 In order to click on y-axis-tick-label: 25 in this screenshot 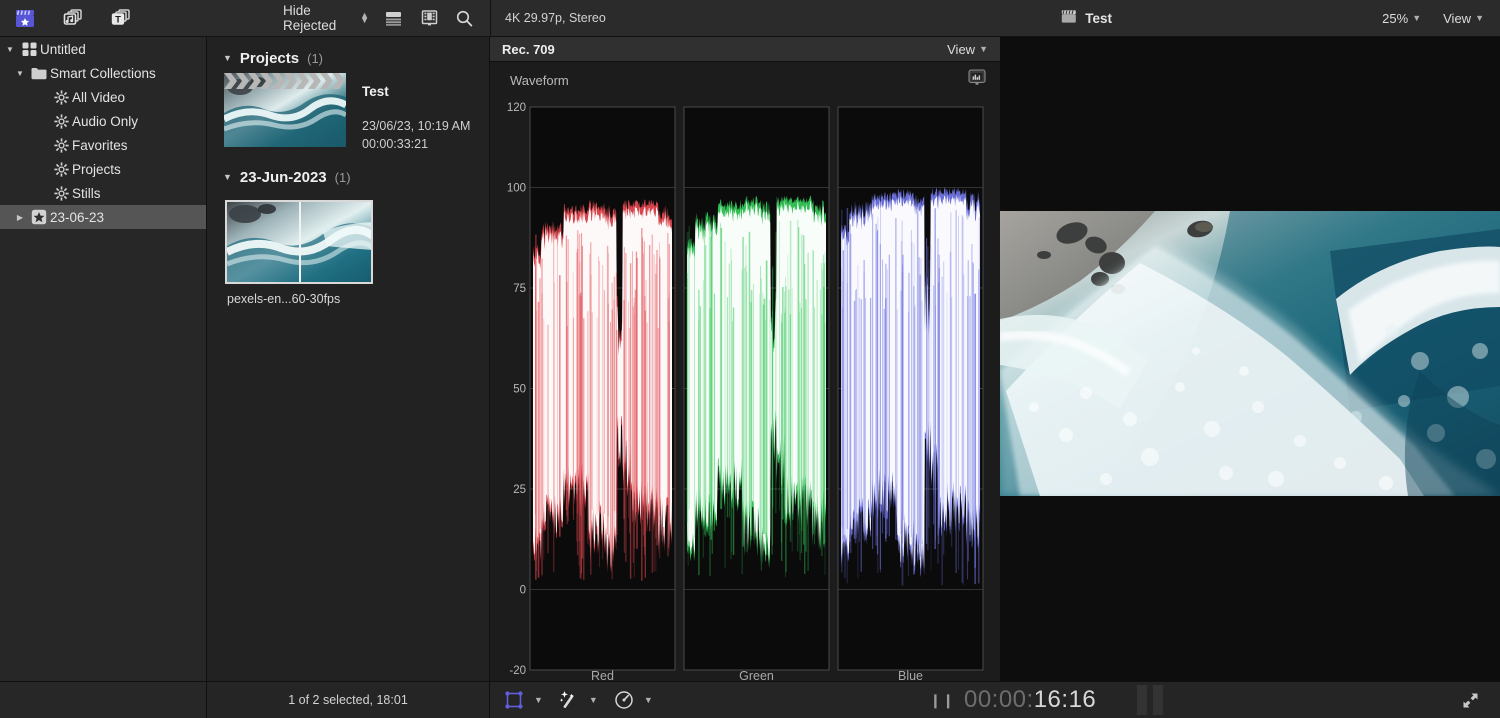, I will do `click(519, 490)`.